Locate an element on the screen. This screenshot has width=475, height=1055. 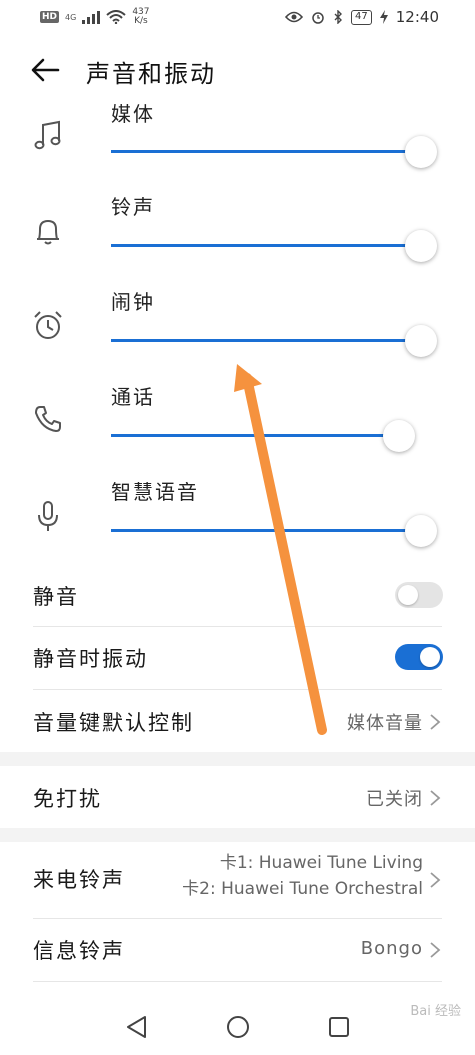
network-type: 4G is located at coordinates (71, 17).